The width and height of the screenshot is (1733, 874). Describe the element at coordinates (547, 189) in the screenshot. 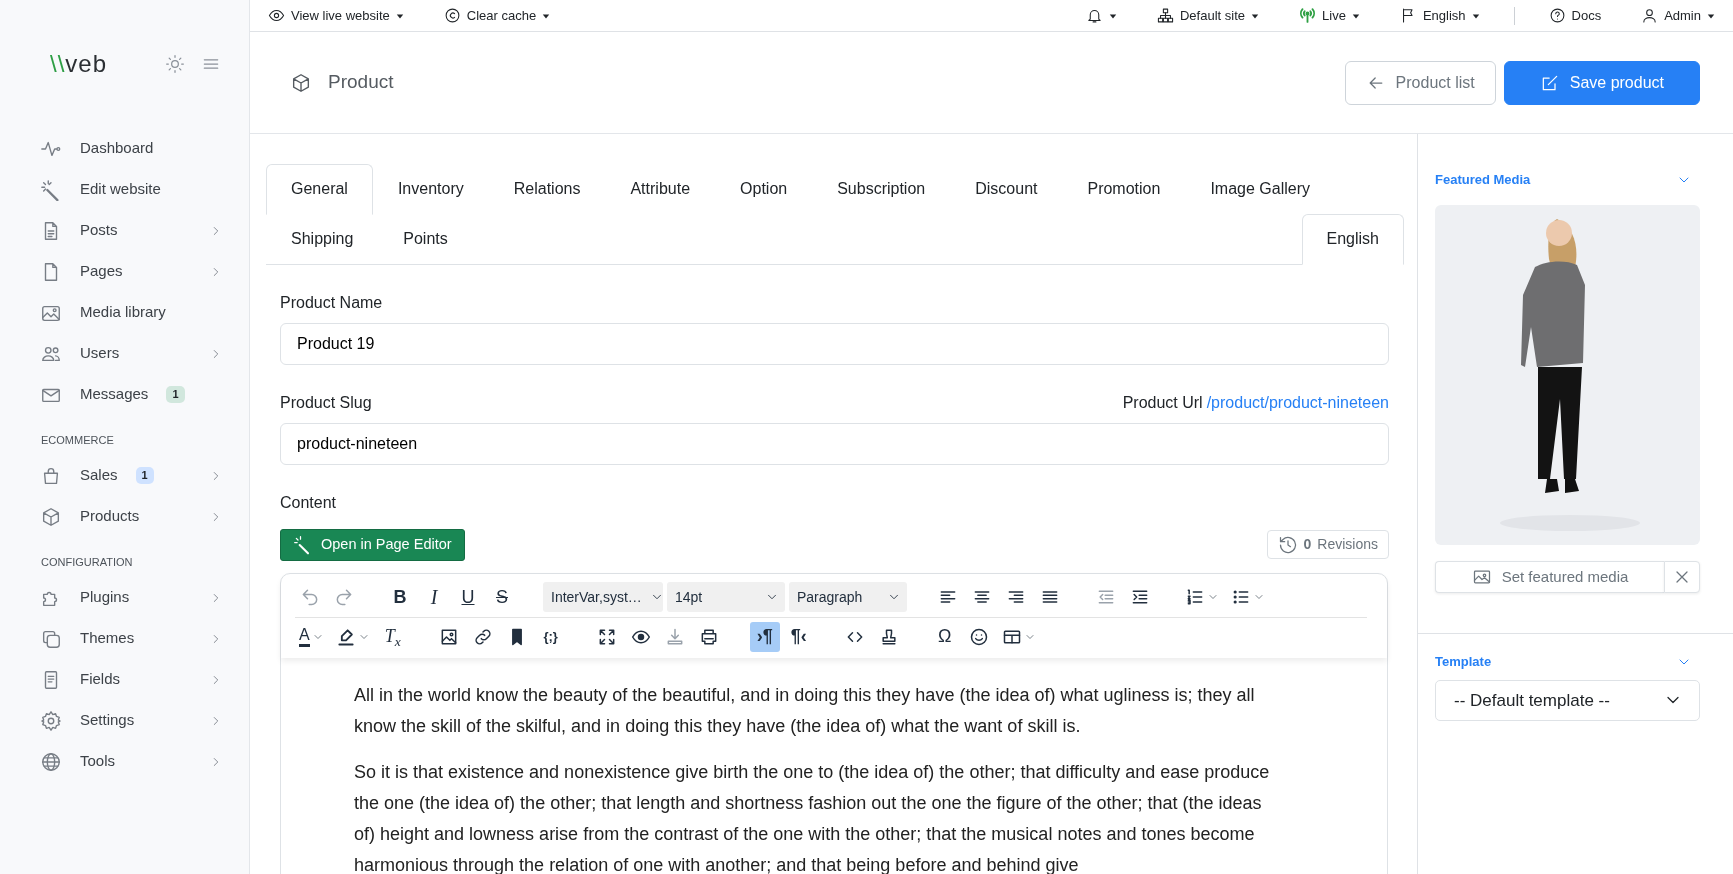

I see `tab: Relations` at that location.